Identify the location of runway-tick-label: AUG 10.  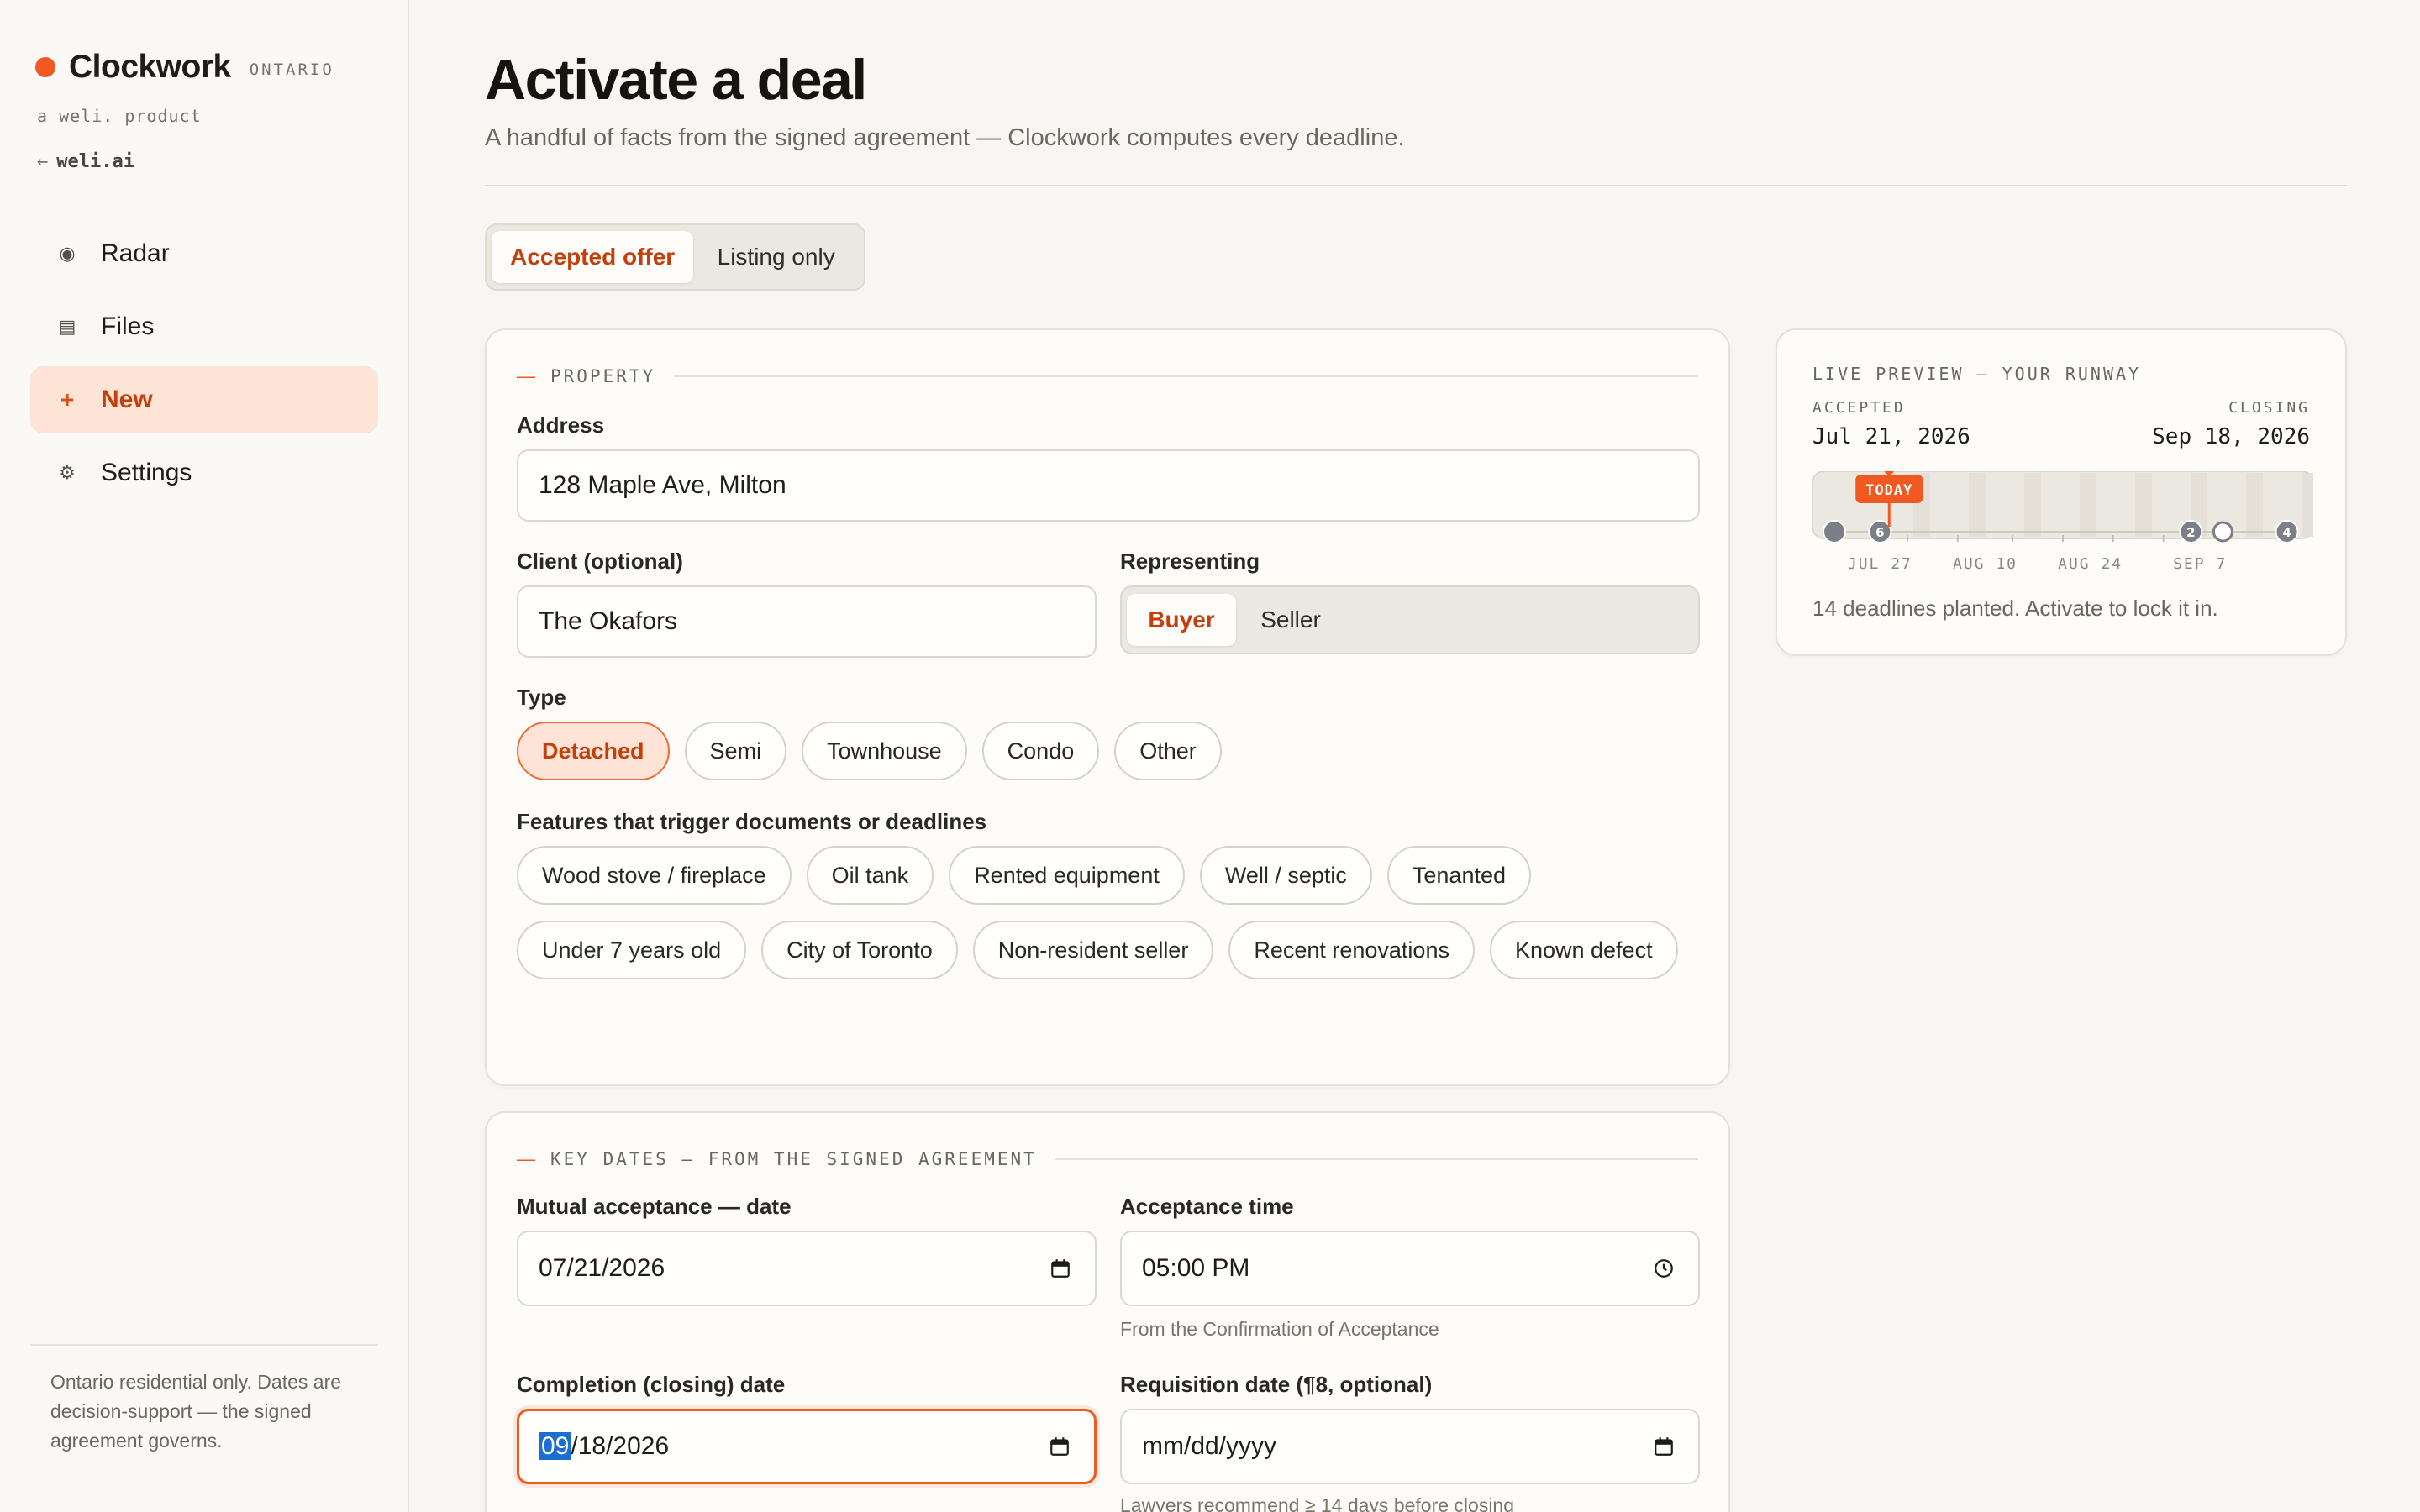
(1985, 564).